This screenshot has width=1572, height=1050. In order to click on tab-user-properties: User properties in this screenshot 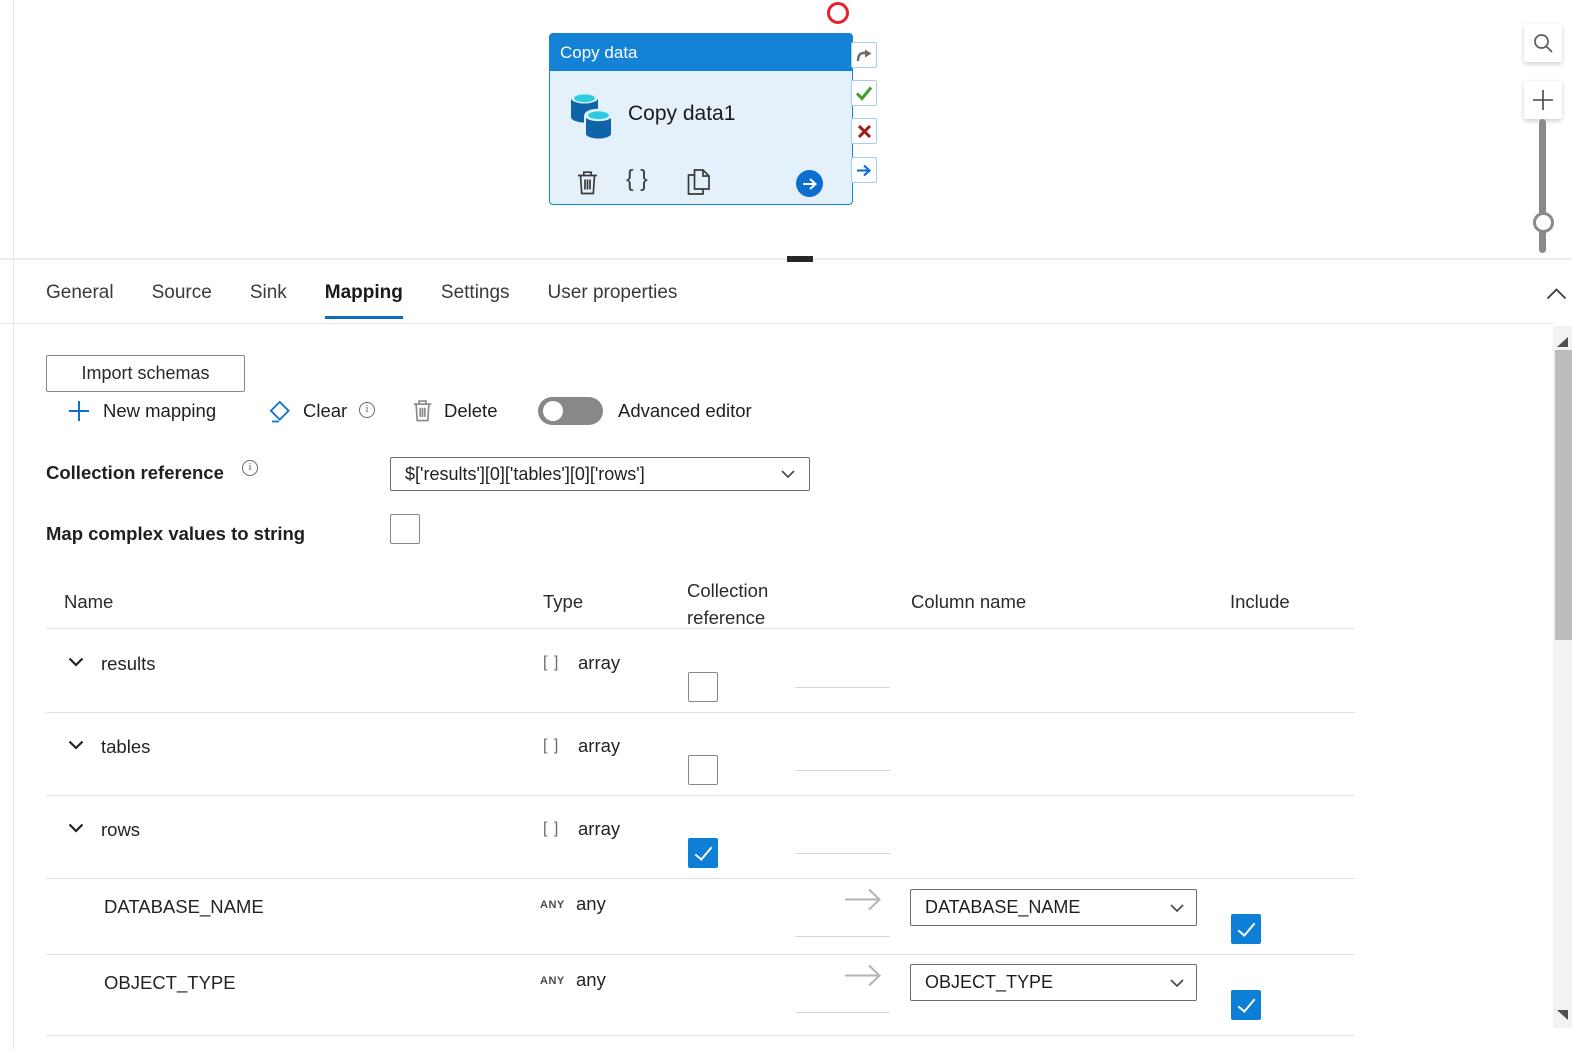, I will do `click(613, 300)`.